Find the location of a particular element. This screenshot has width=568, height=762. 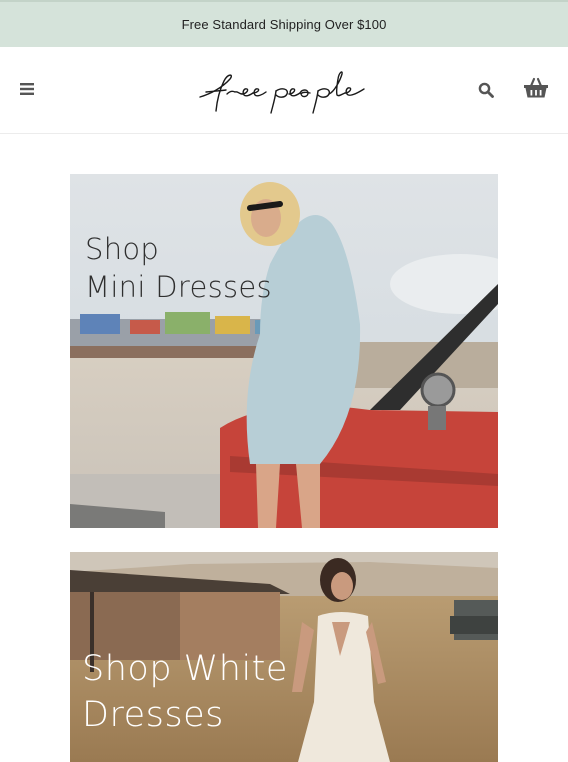

cart-button is located at coordinates (536, 88).